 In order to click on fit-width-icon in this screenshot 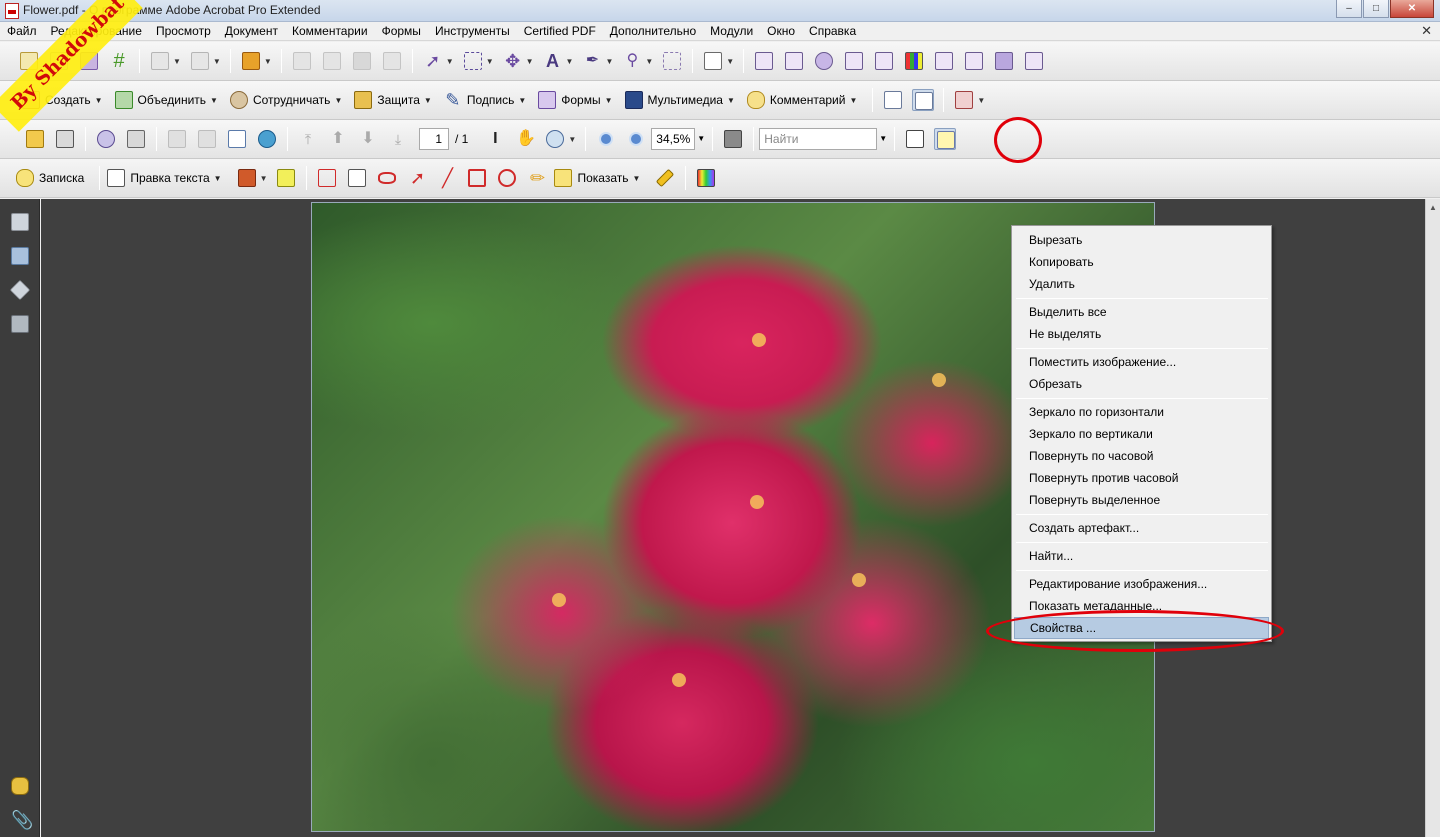, I will do `click(893, 100)`.